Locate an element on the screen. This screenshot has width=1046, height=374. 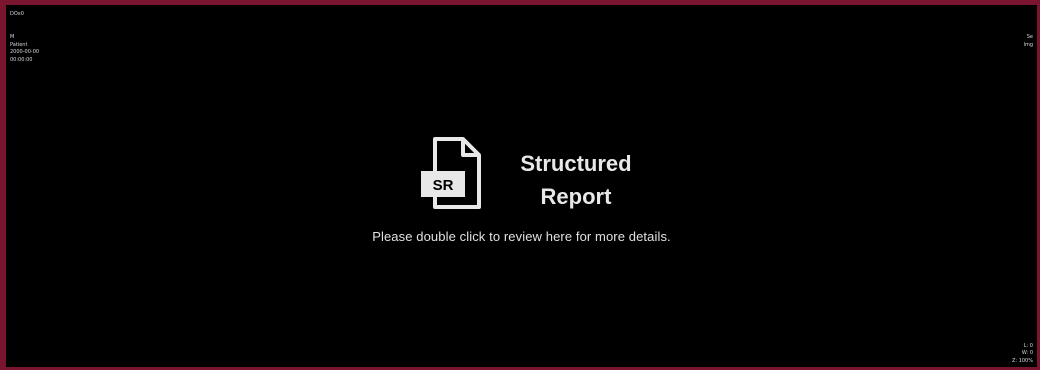
patient-info-overlay: M Patient 2000-00-00 00:00:00 is located at coordinates (24, 49).